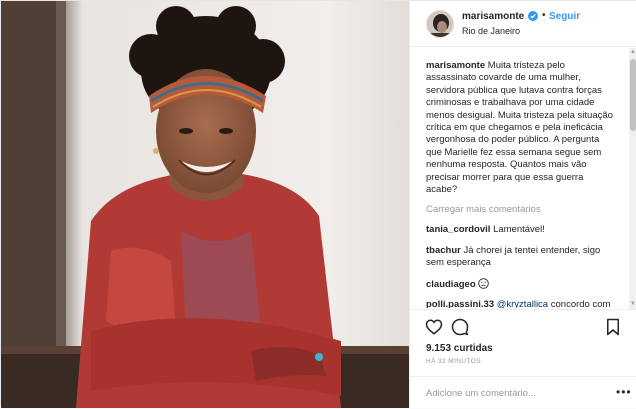 This screenshot has width=636, height=409. What do you see at coordinates (453, 361) in the screenshot?
I see `post-timestamp: HÁ 32 MINUTOS` at bounding box center [453, 361].